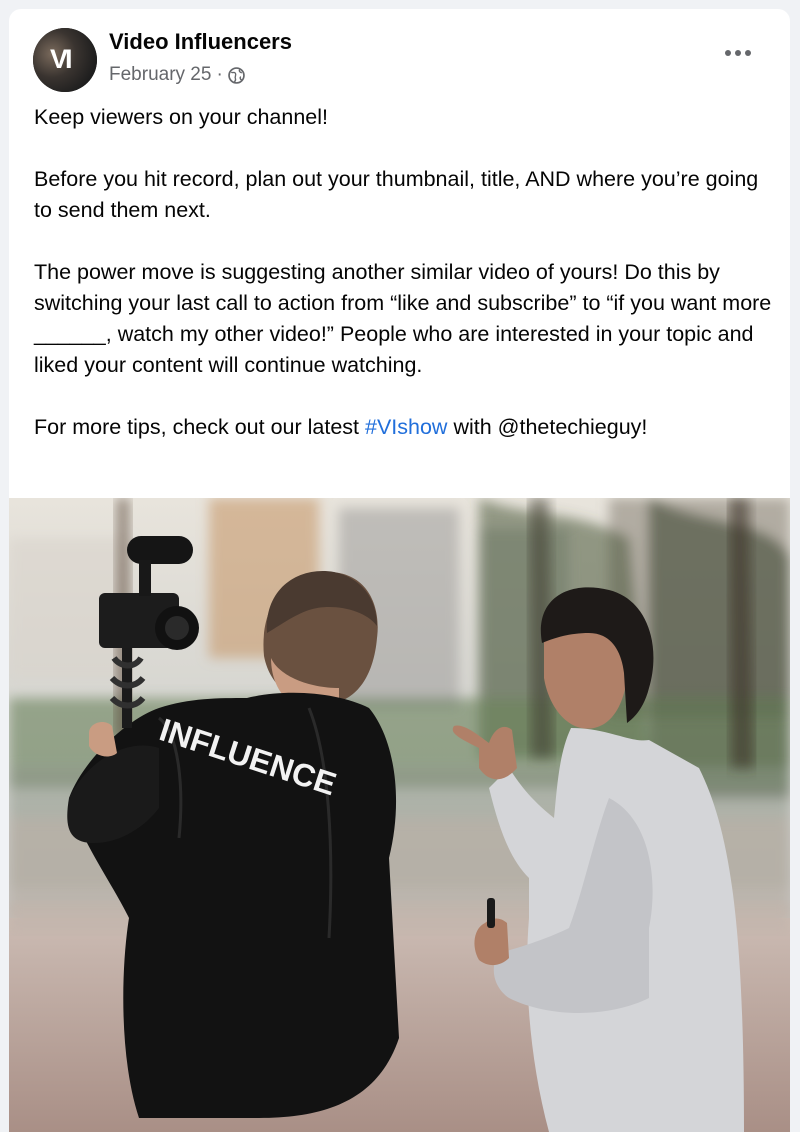 The width and height of the screenshot is (800, 1132). I want to click on post-meta: February 25 ·, so click(177, 75).